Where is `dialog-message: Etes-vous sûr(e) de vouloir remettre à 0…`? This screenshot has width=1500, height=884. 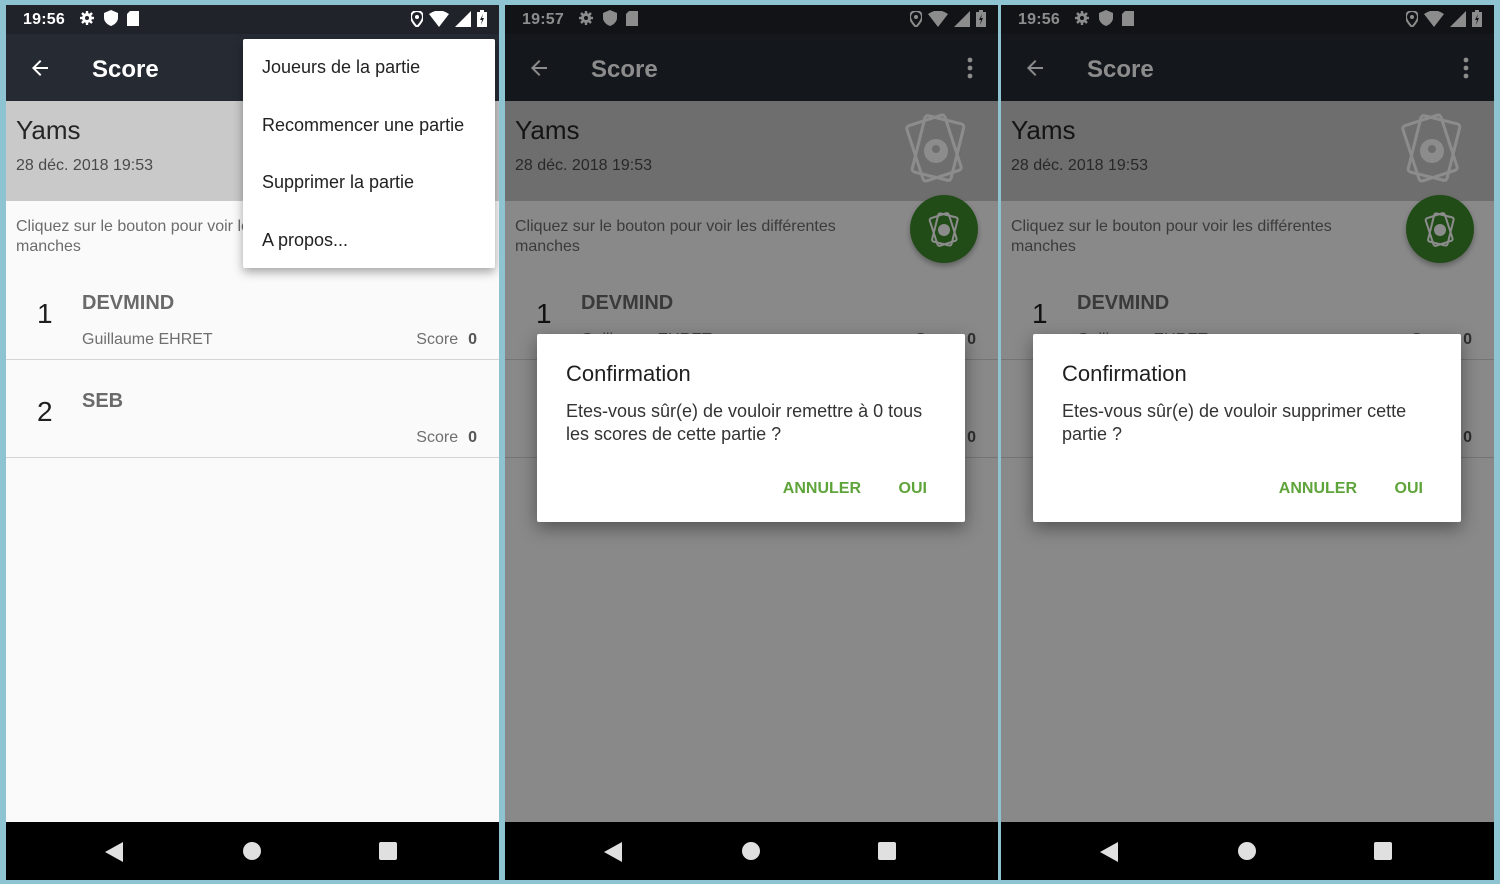
dialog-message: Etes-vous sûr(e) de vouloir remettre à 0… is located at coordinates (744, 422).